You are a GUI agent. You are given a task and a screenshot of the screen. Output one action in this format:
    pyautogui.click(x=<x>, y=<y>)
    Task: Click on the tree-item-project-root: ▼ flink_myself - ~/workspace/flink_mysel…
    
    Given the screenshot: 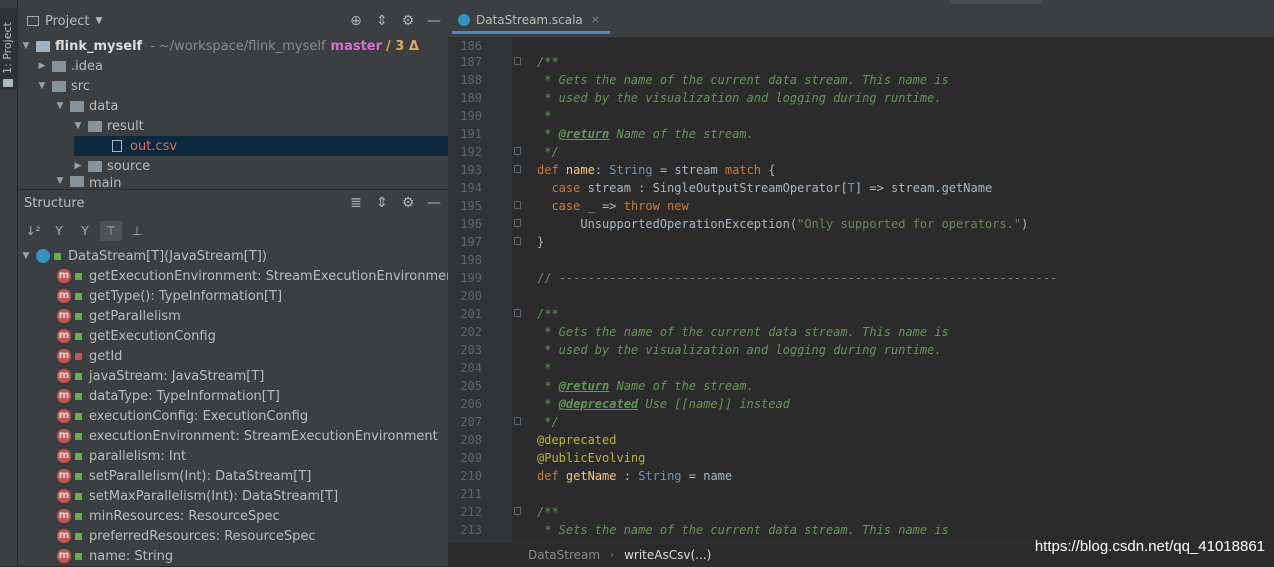 What is the action you would take?
    pyautogui.click(x=219, y=46)
    